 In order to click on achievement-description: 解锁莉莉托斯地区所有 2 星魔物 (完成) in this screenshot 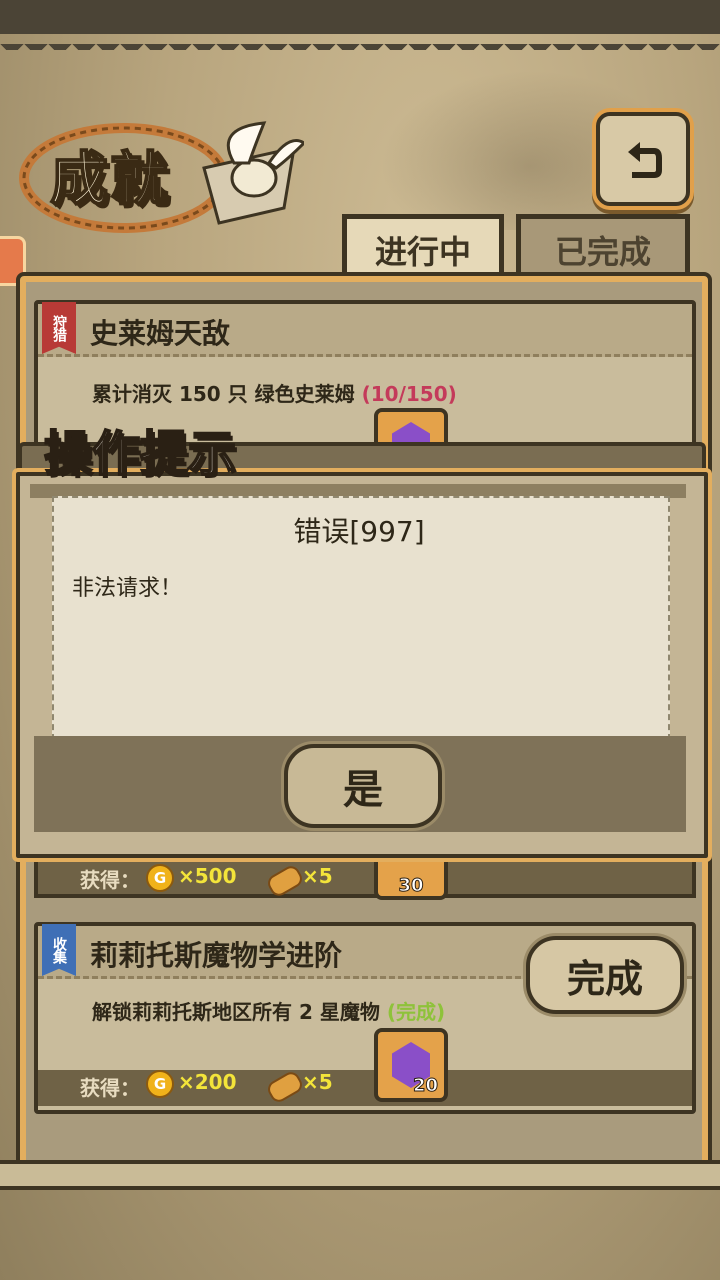, I will do `click(268, 1010)`.